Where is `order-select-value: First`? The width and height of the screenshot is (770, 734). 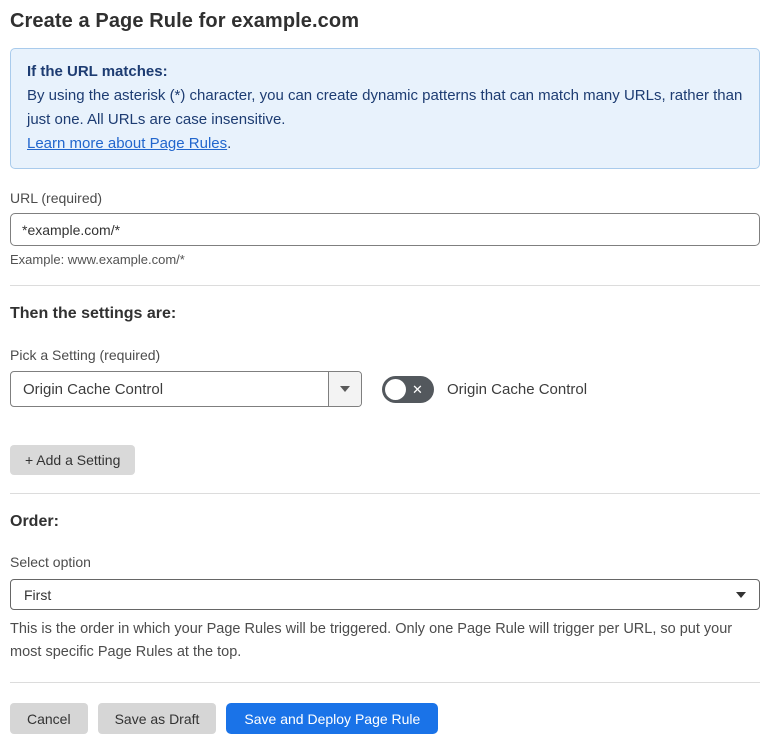 order-select-value: First is located at coordinates (38, 594).